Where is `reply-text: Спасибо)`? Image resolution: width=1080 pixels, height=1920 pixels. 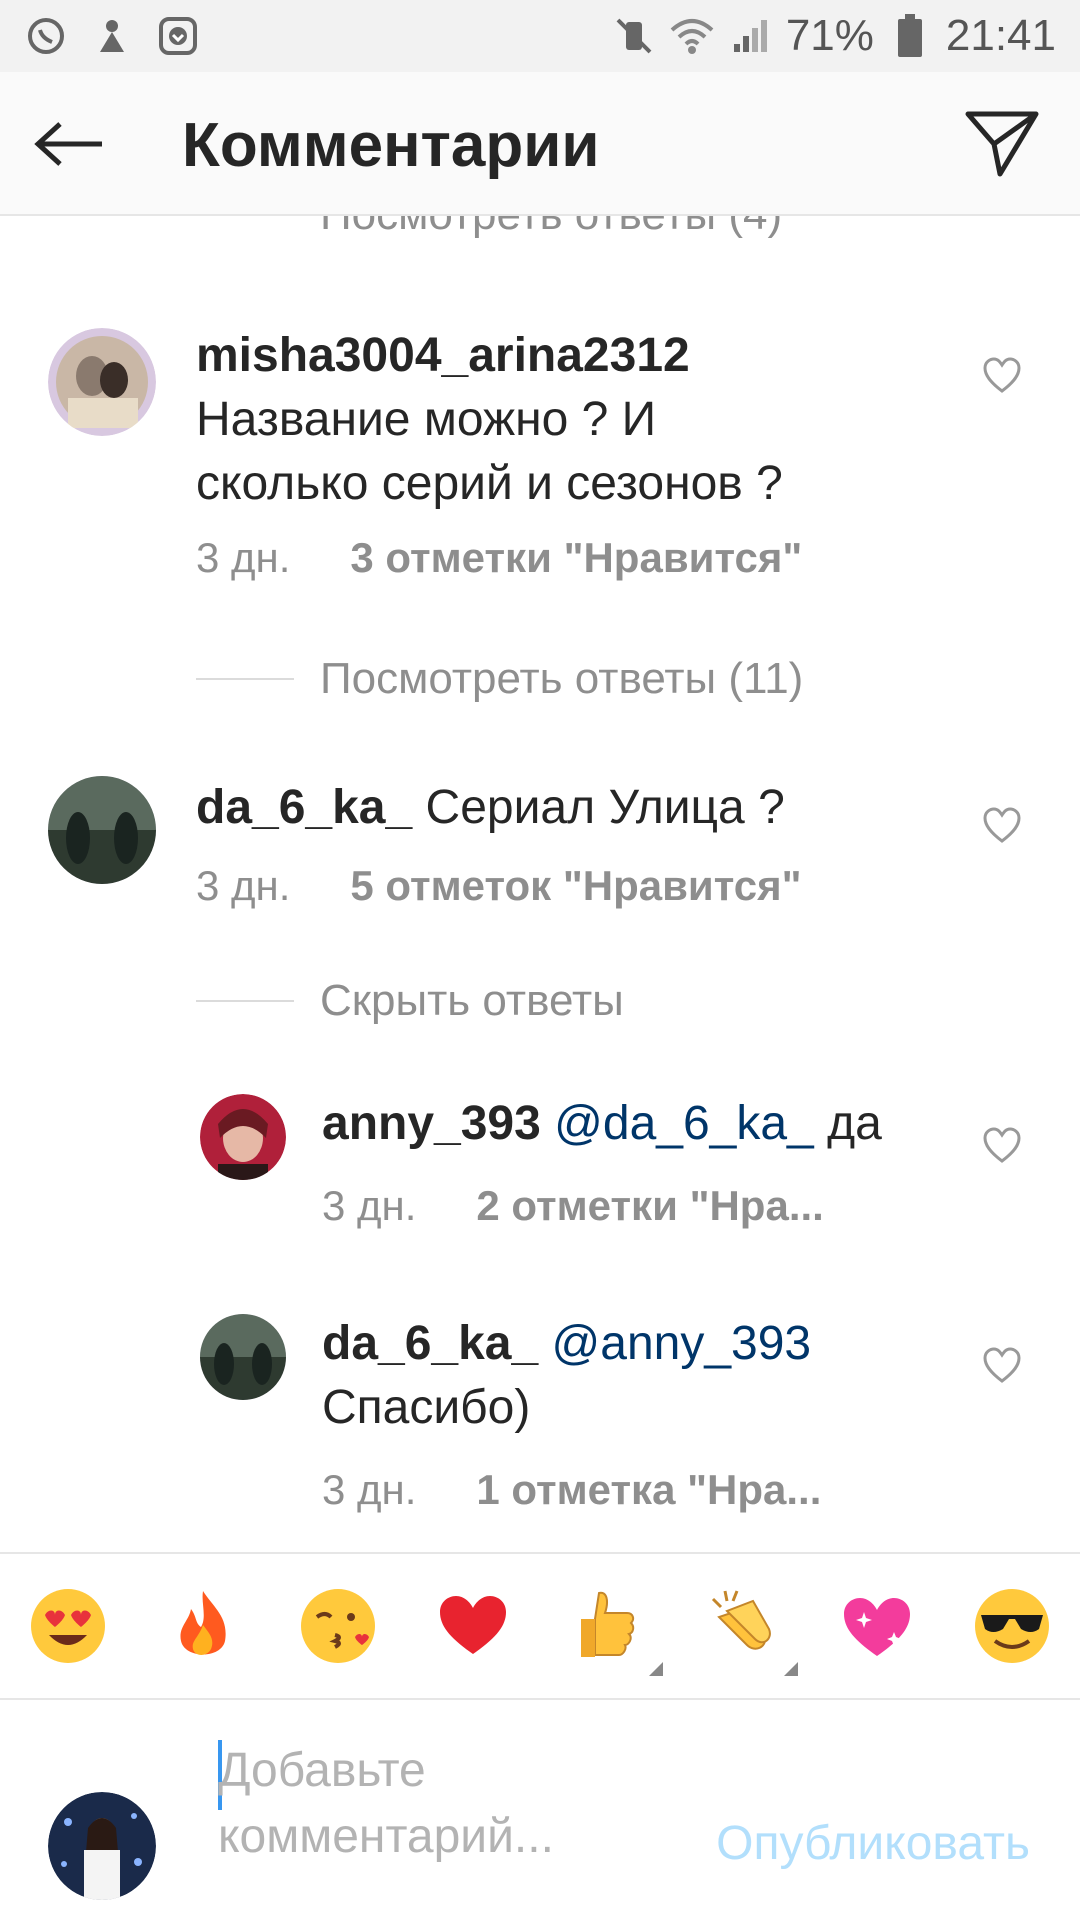 reply-text: Спасибо) is located at coordinates (426, 1407).